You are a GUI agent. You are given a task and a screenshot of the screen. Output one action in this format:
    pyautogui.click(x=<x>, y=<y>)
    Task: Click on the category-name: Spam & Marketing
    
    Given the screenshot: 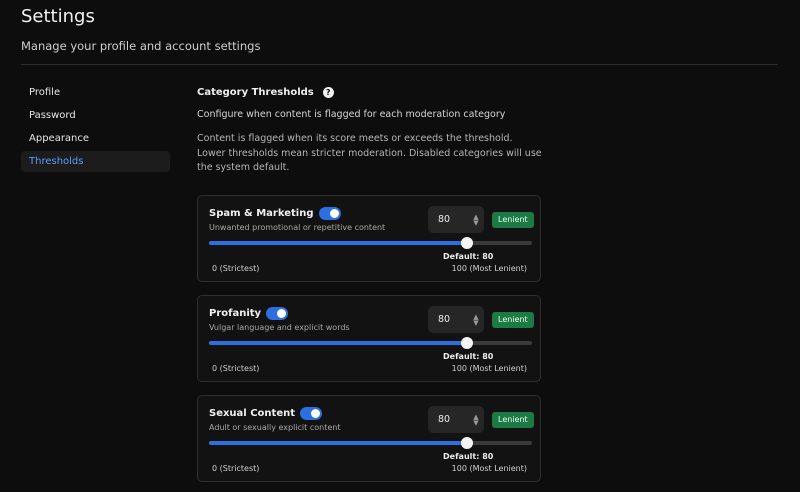 What is the action you would take?
    pyautogui.click(x=261, y=213)
    